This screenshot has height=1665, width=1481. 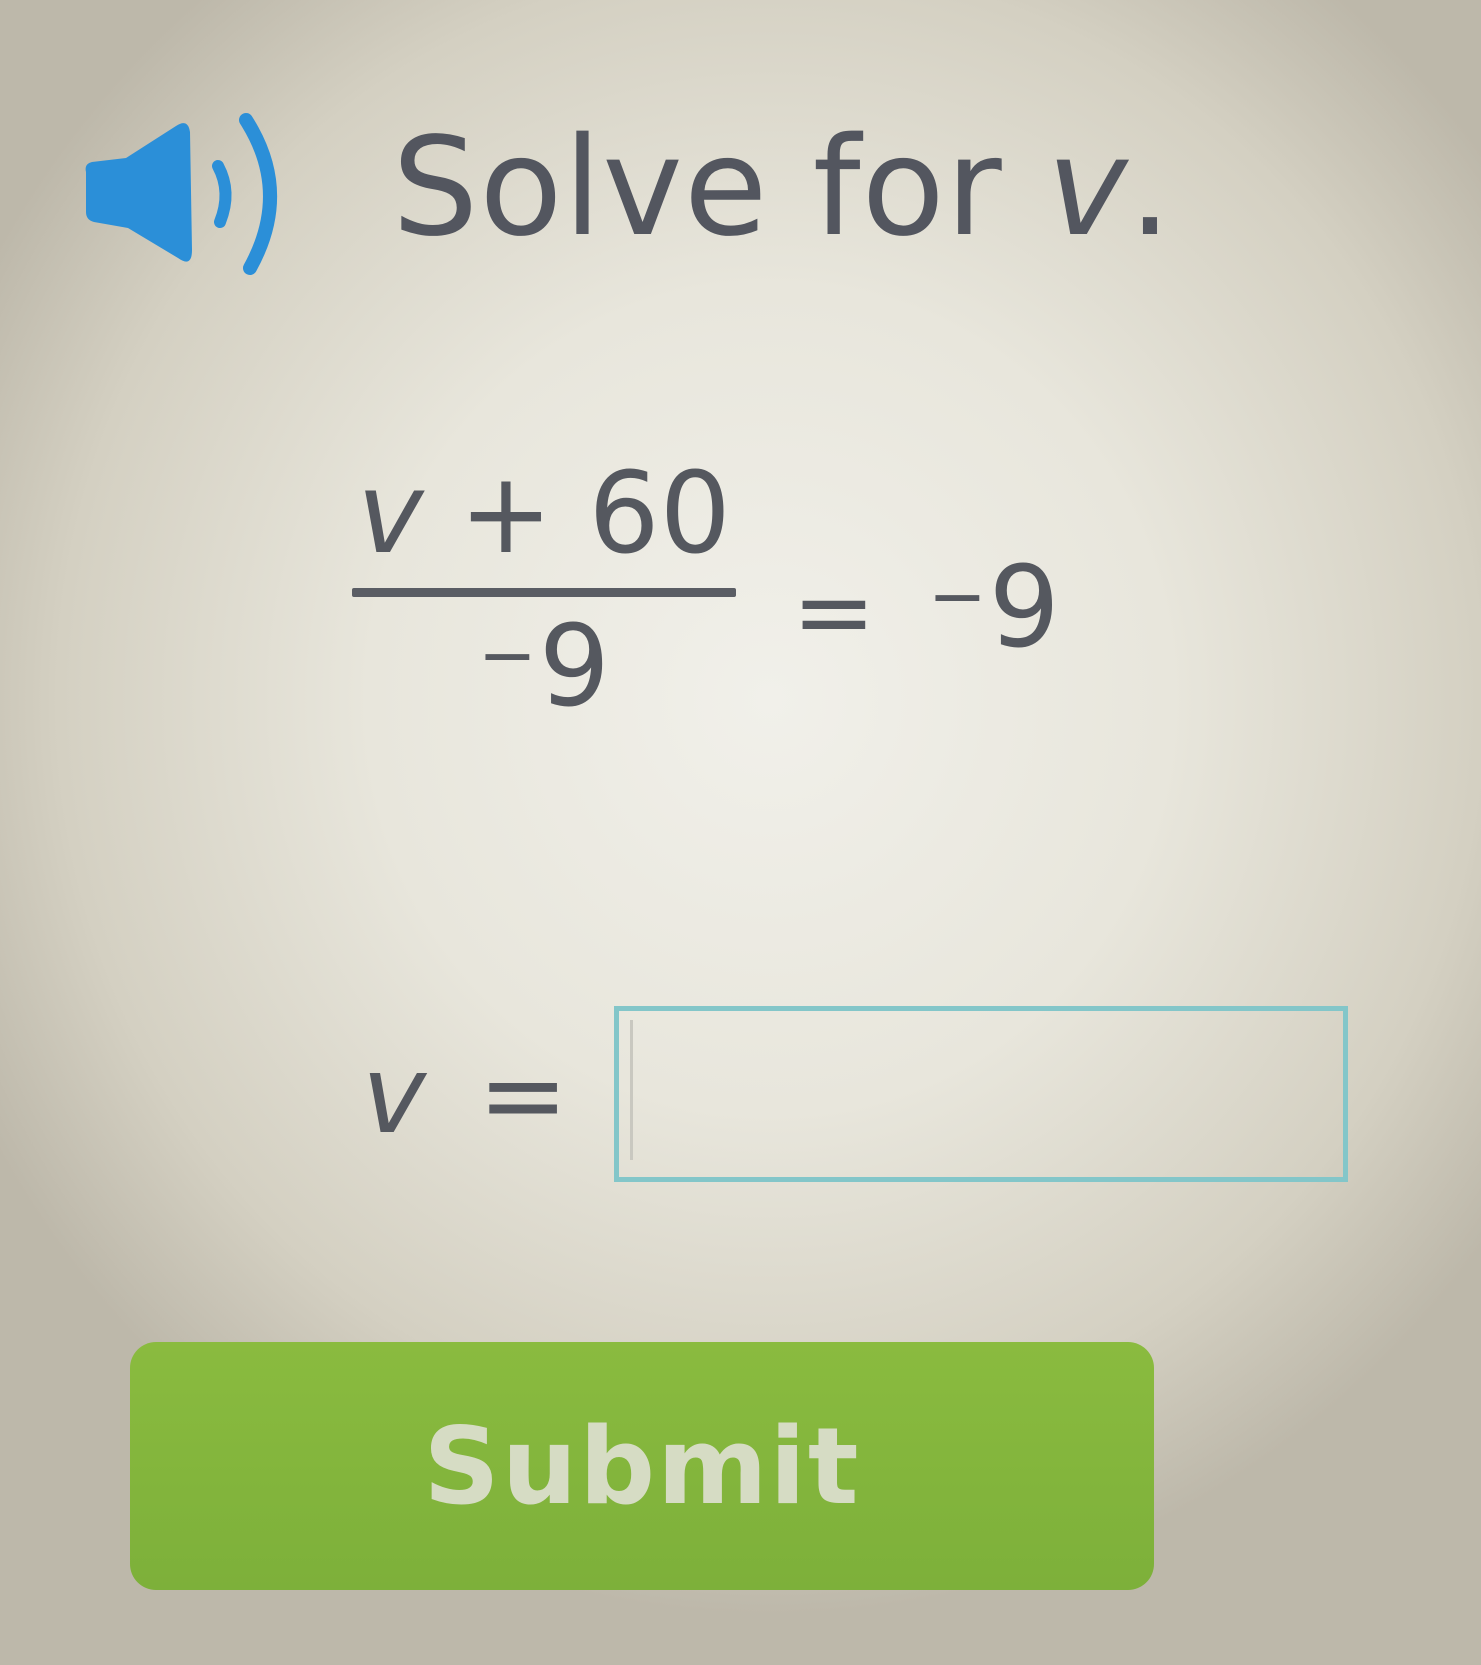 I want to click on equation-fraction: v + 60 −9, so click(x=544, y=590).